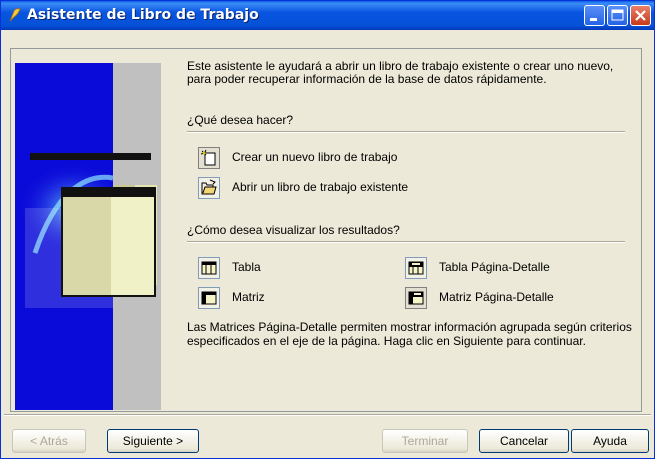 The image size is (655, 459). I want to click on spreadsheet-column, so click(132, 246).